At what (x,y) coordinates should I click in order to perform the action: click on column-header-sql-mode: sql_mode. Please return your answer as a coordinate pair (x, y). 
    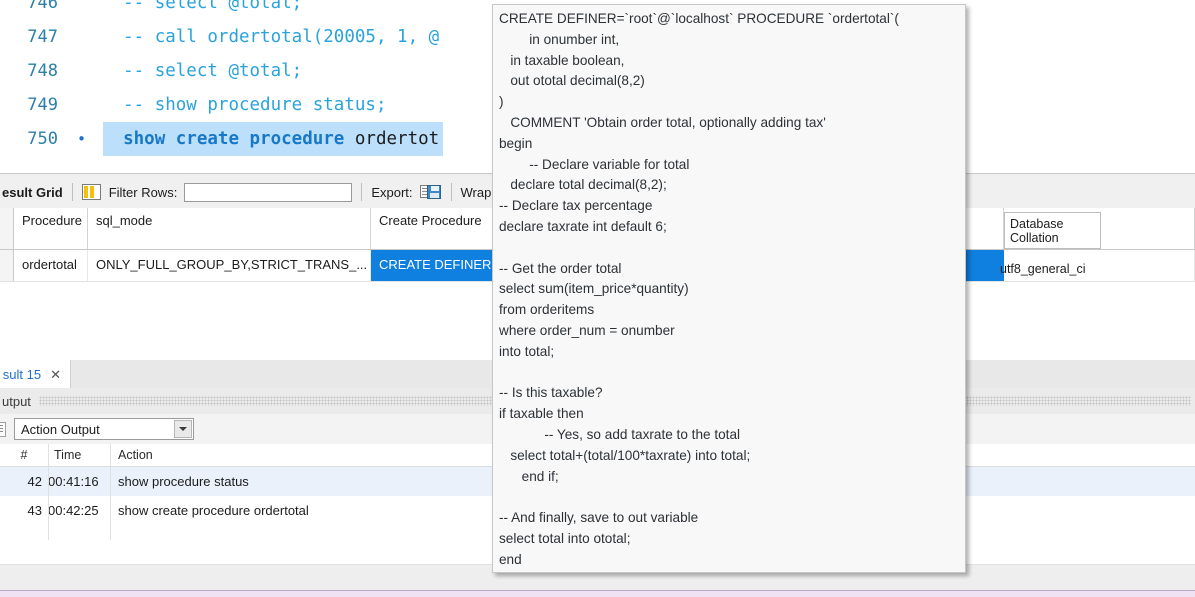
    Looking at the image, I should click on (229, 228).